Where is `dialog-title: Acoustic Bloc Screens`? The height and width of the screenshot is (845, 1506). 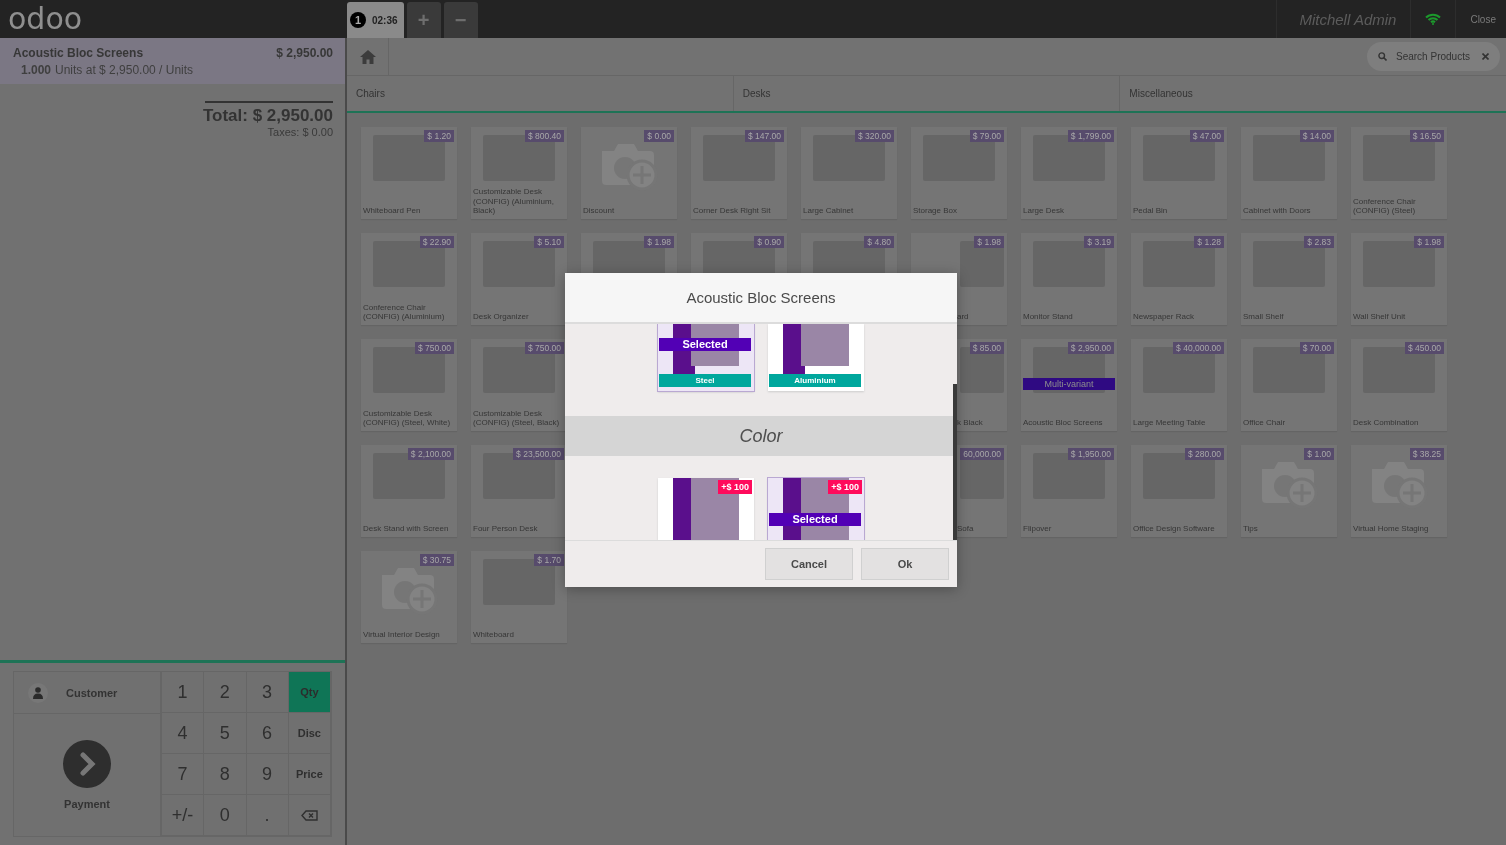
dialog-title: Acoustic Bloc Screens is located at coordinates (761, 298).